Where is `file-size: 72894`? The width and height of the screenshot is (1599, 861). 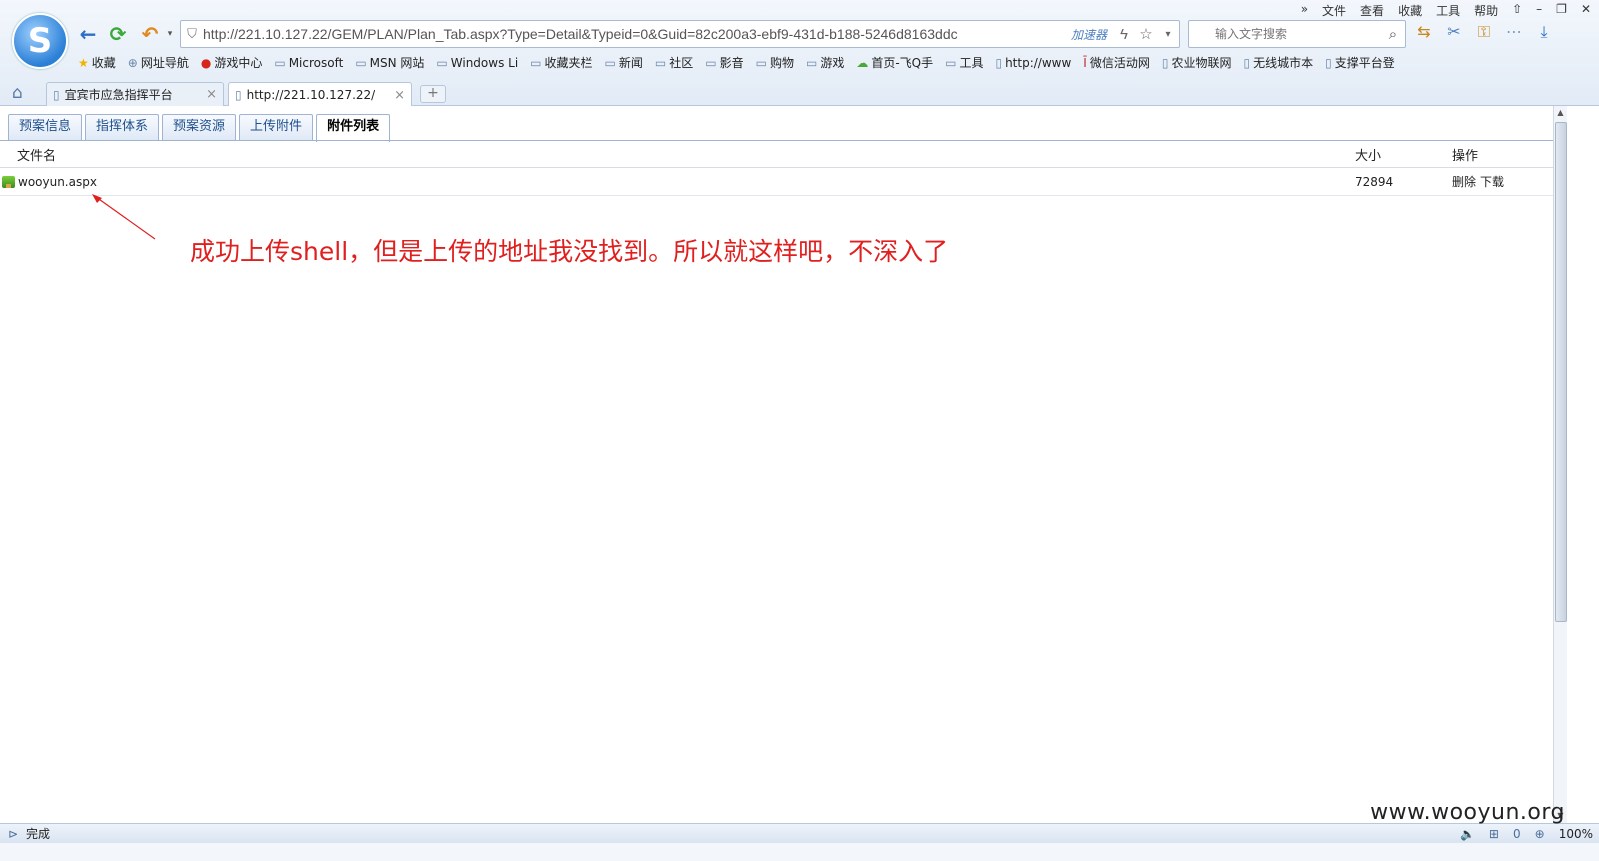
file-size: 72894 is located at coordinates (1374, 181).